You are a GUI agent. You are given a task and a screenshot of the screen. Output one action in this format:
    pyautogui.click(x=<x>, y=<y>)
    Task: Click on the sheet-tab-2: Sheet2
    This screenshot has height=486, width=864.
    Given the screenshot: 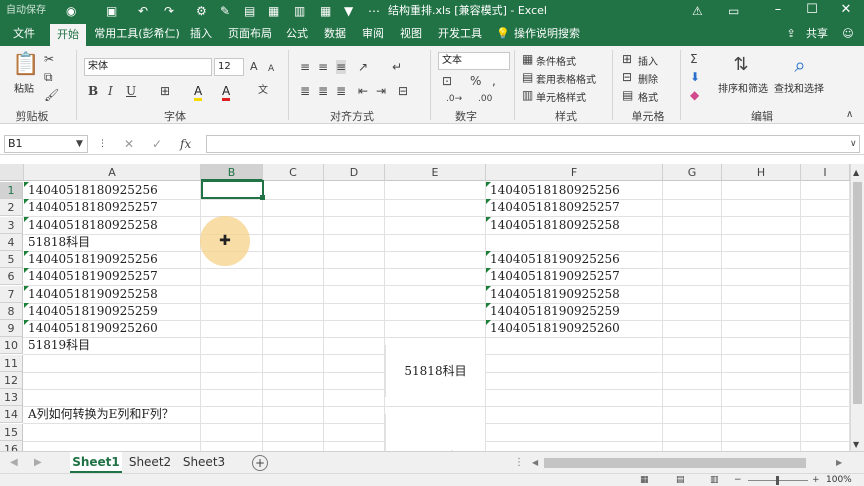 What is the action you would take?
    pyautogui.click(x=150, y=462)
    